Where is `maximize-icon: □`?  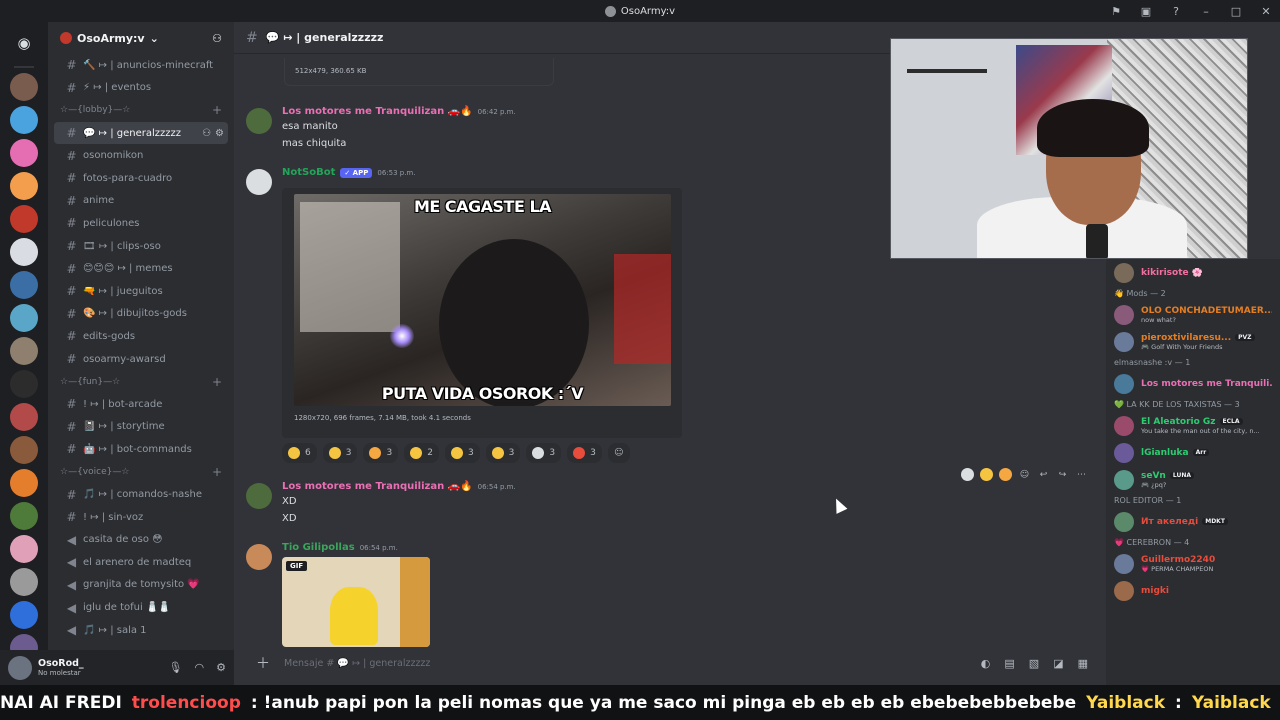
maximize-icon: □ is located at coordinates (1236, 11).